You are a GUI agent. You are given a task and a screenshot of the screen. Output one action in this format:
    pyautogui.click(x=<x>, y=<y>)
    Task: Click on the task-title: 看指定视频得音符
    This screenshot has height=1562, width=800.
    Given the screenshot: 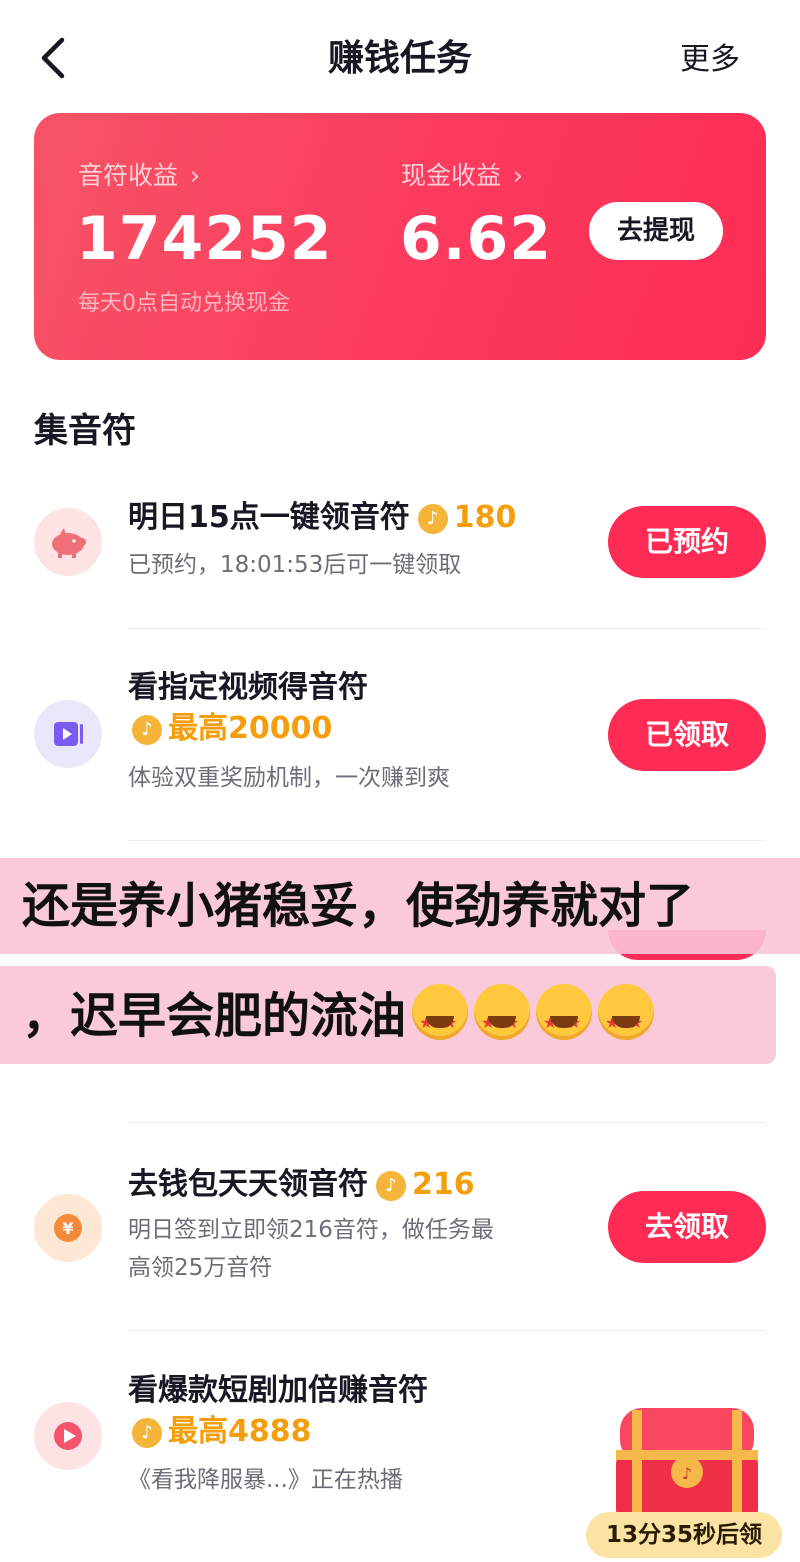 What is the action you would take?
    pyautogui.click(x=248, y=687)
    